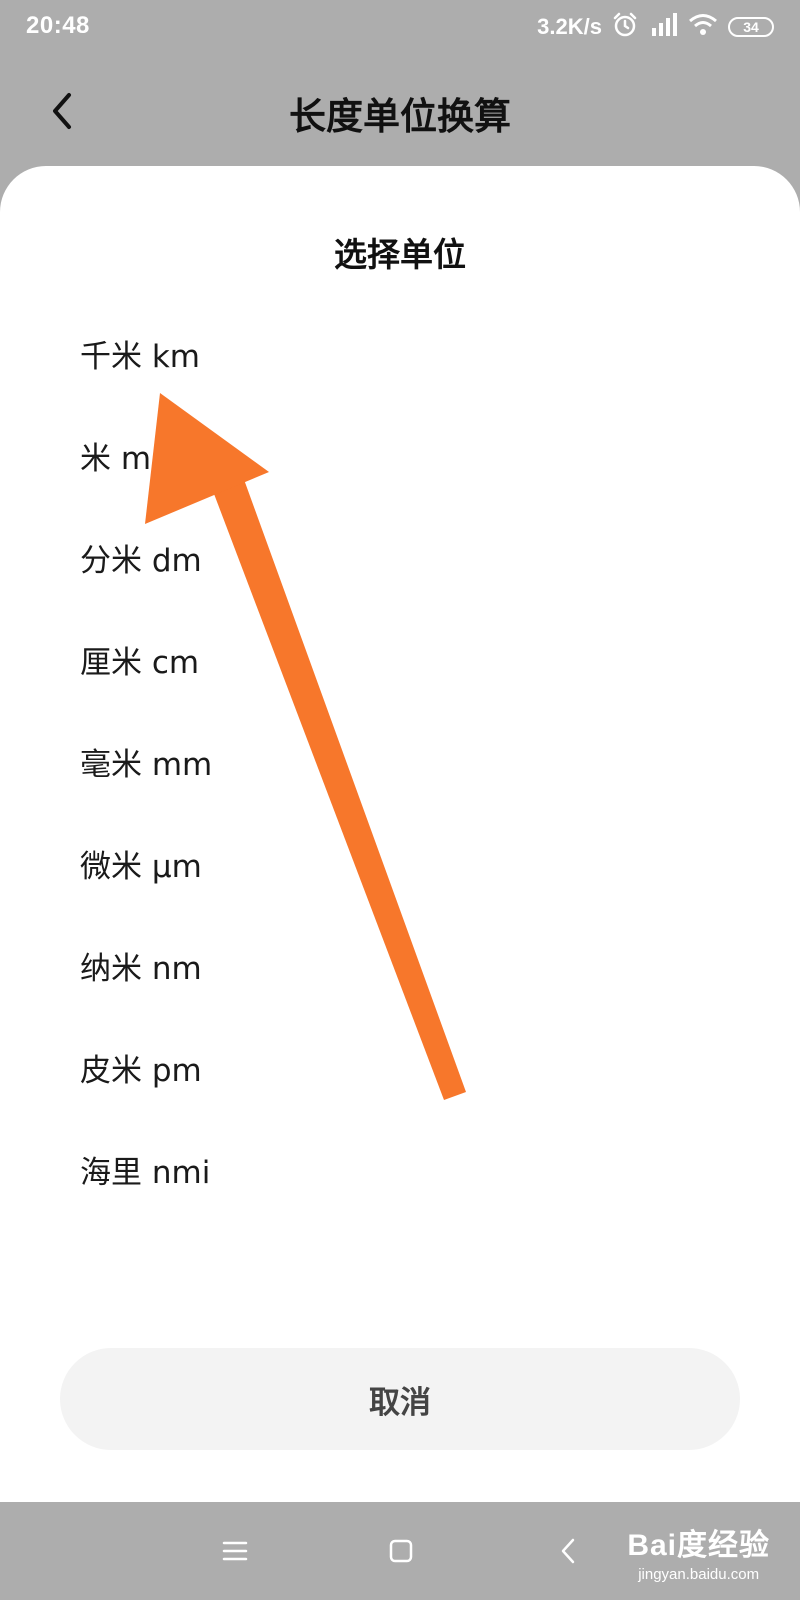 This screenshot has width=800, height=1600. What do you see at coordinates (663, 27) in the screenshot?
I see `signal-icon` at bounding box center [663, 27].